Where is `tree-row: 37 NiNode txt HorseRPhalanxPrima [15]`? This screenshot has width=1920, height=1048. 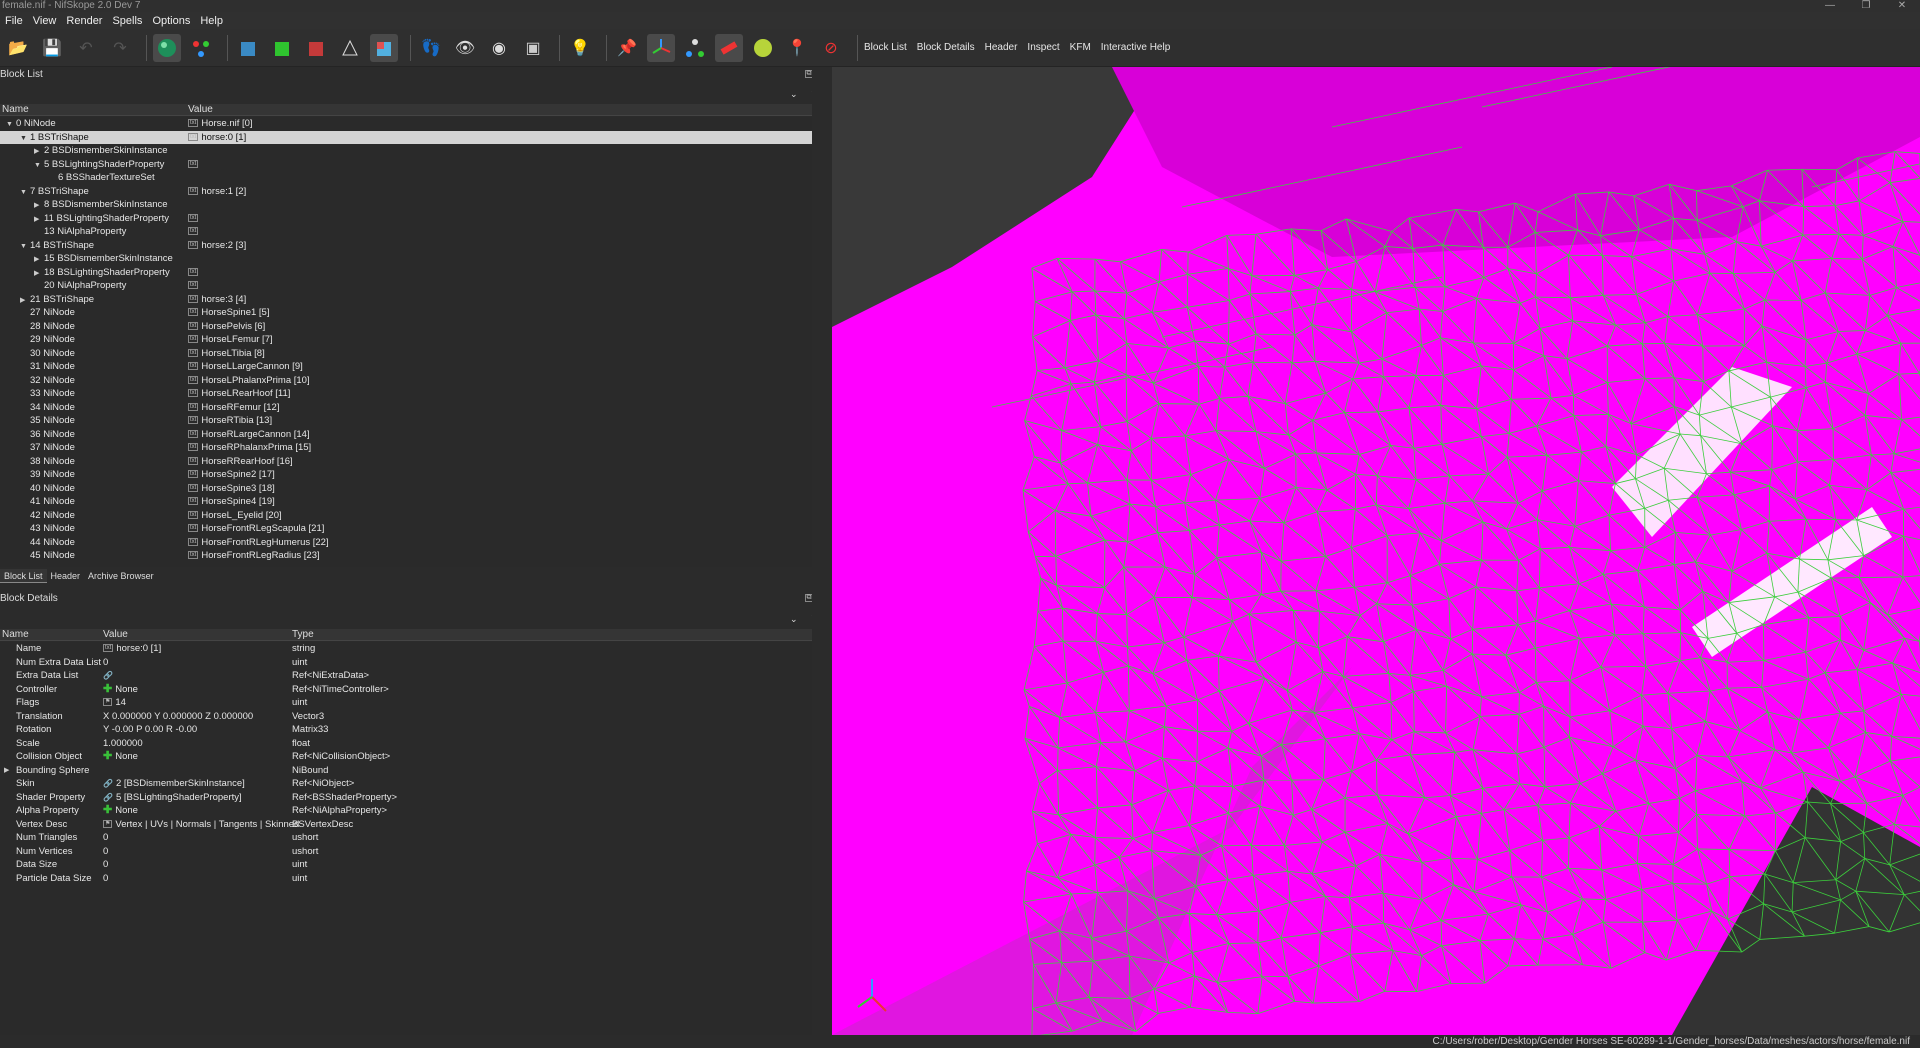
tree-row: 37 NiNode txt HorseRPhalanxPrima [15] is located at coordinates (406, 448).